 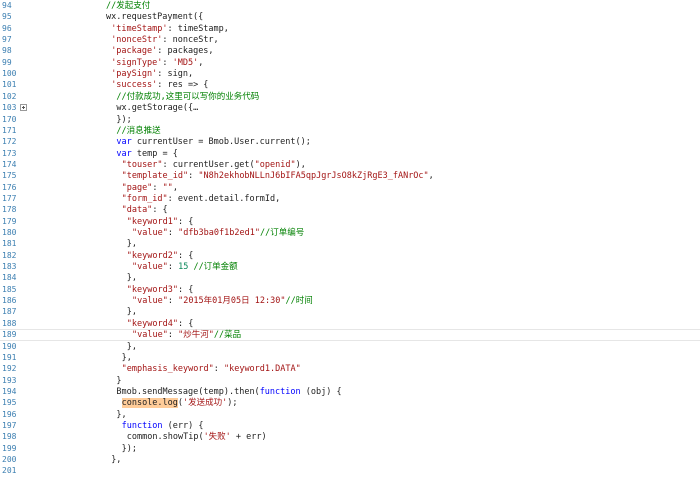 What do you see at coordinates (350, 120) in the screenshot?
I see `code-line: 170});` at bounding box center [350, 120].